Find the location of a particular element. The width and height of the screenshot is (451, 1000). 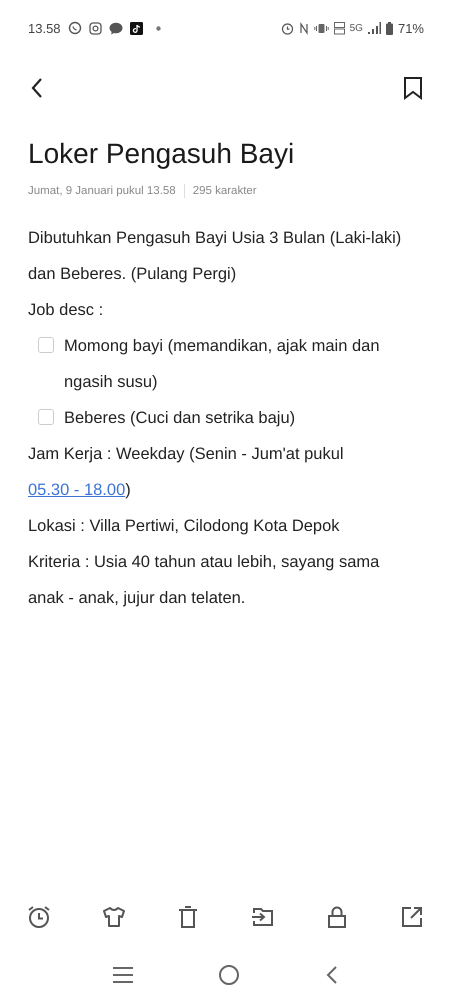

back-icon is located at coordinates (37, 88).